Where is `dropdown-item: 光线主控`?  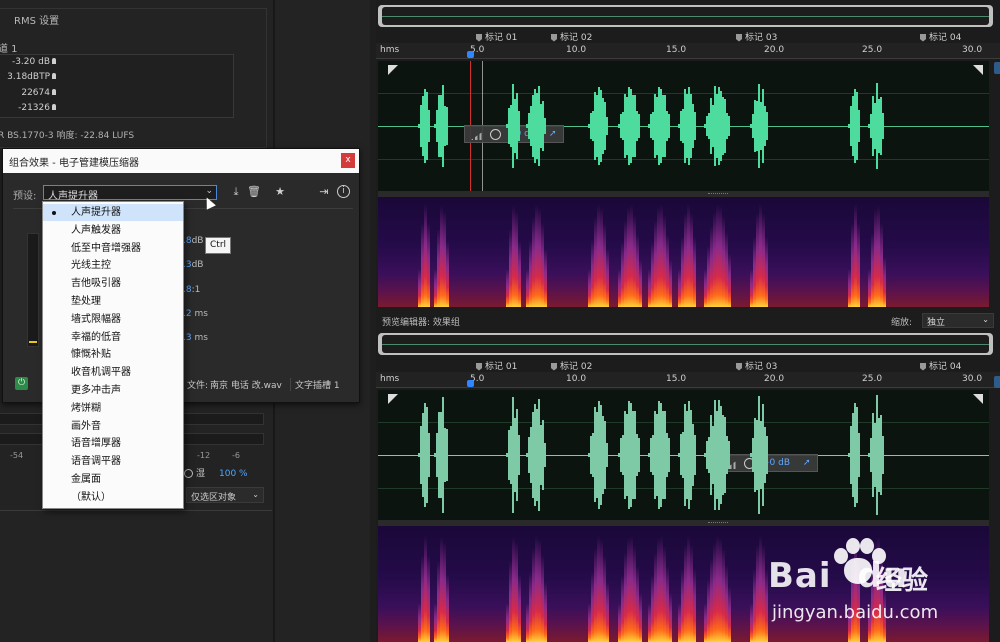 dropdown-item: 光线主控 is located at coordinates (113, 265).